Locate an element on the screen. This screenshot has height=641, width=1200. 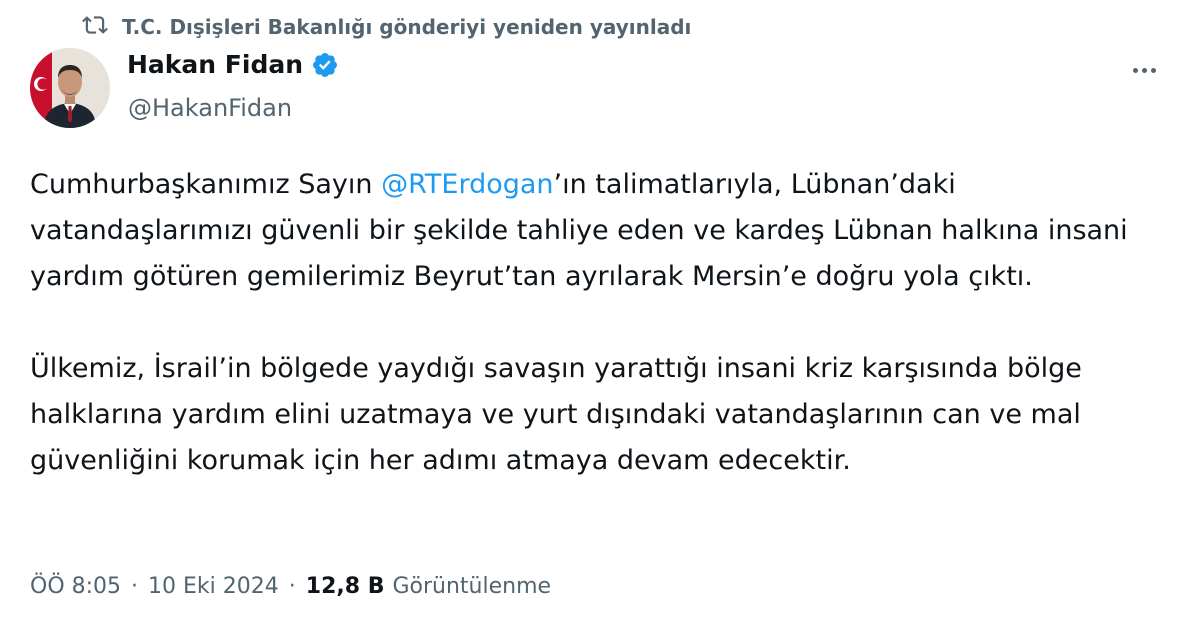
tweet-text-segment: Cumhurbaşkanımız Sayın is located at coordinates (206, 184).